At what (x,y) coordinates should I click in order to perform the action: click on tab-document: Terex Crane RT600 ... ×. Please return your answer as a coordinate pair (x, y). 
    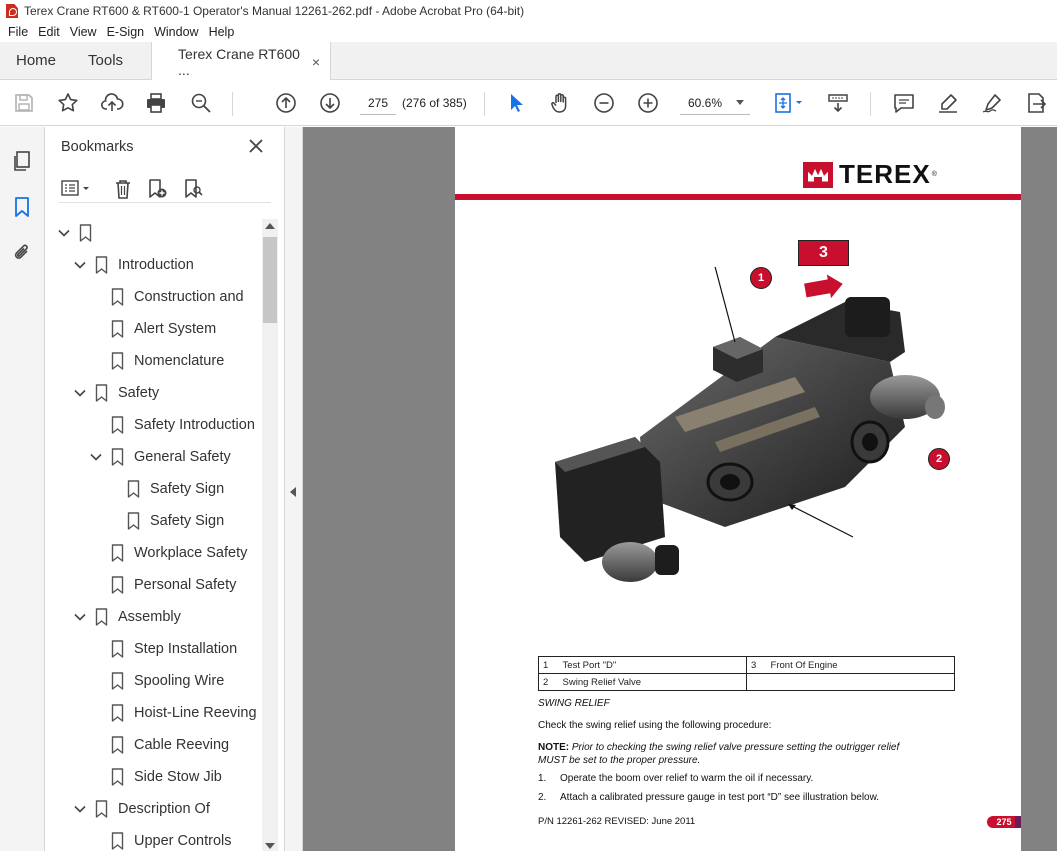
    Looking at the image, I should click on (241, 61).